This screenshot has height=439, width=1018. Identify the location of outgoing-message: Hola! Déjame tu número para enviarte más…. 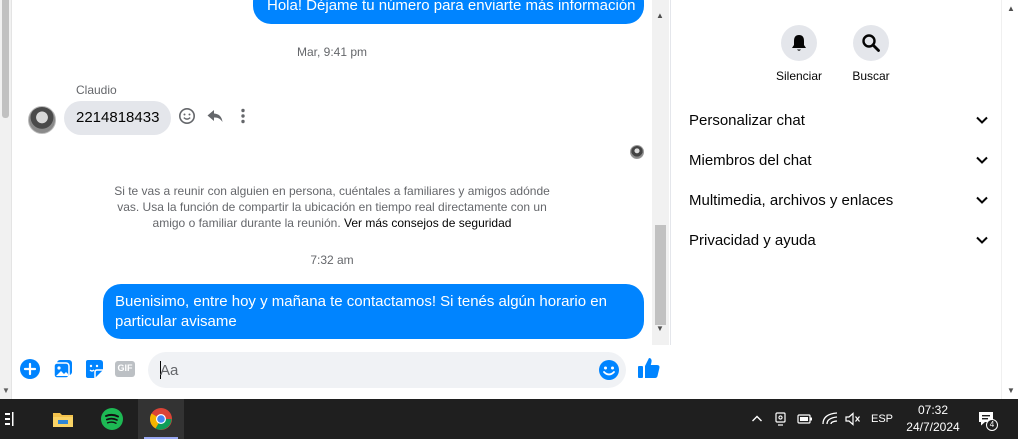
(448, 12).